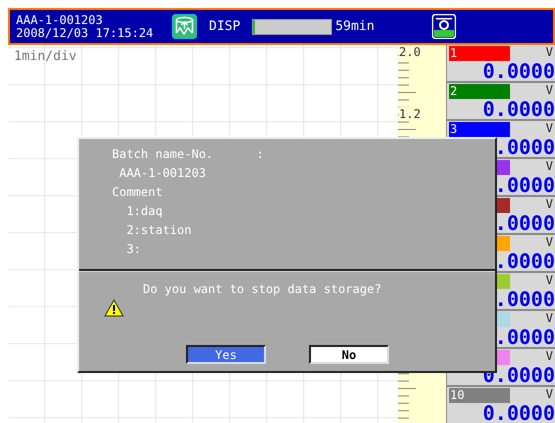 The image size is (555, 423). I want to click on no-button: No, so click(349, 354).